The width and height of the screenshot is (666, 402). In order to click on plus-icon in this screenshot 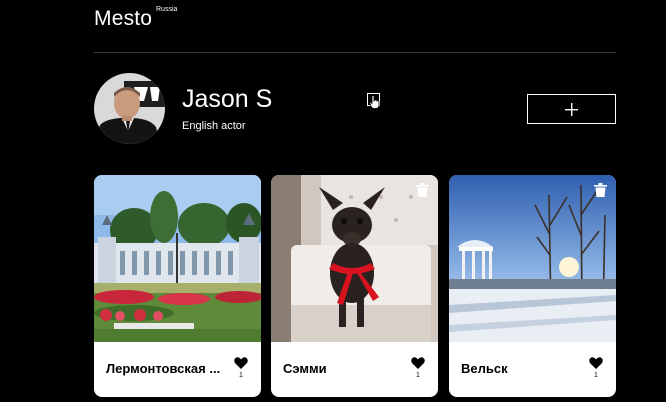, I will do `click(571, 109)`.